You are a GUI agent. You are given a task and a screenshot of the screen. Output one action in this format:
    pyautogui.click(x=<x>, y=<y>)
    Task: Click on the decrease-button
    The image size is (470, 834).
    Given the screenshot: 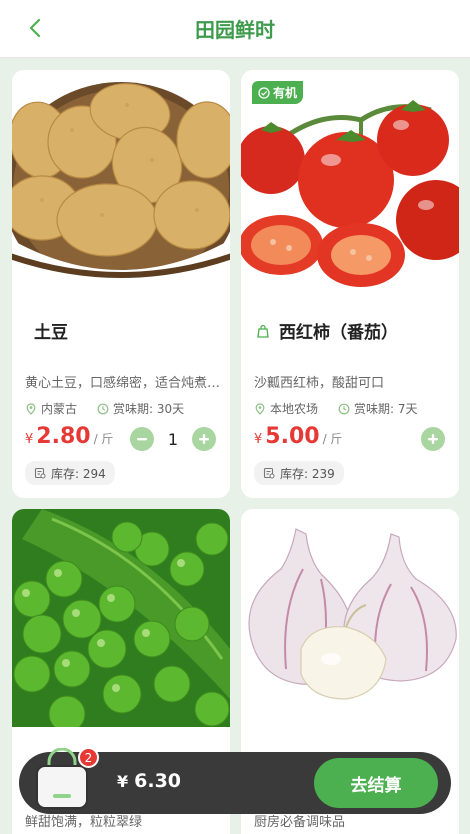 What is the action you would take?
    pyautogui.click(x=141, y=439)
    